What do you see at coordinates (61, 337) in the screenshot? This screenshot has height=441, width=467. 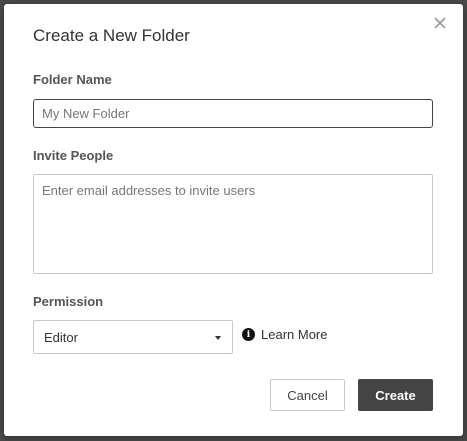 I see `permission-selected-value: Editor` at bounding box center [61, 337].